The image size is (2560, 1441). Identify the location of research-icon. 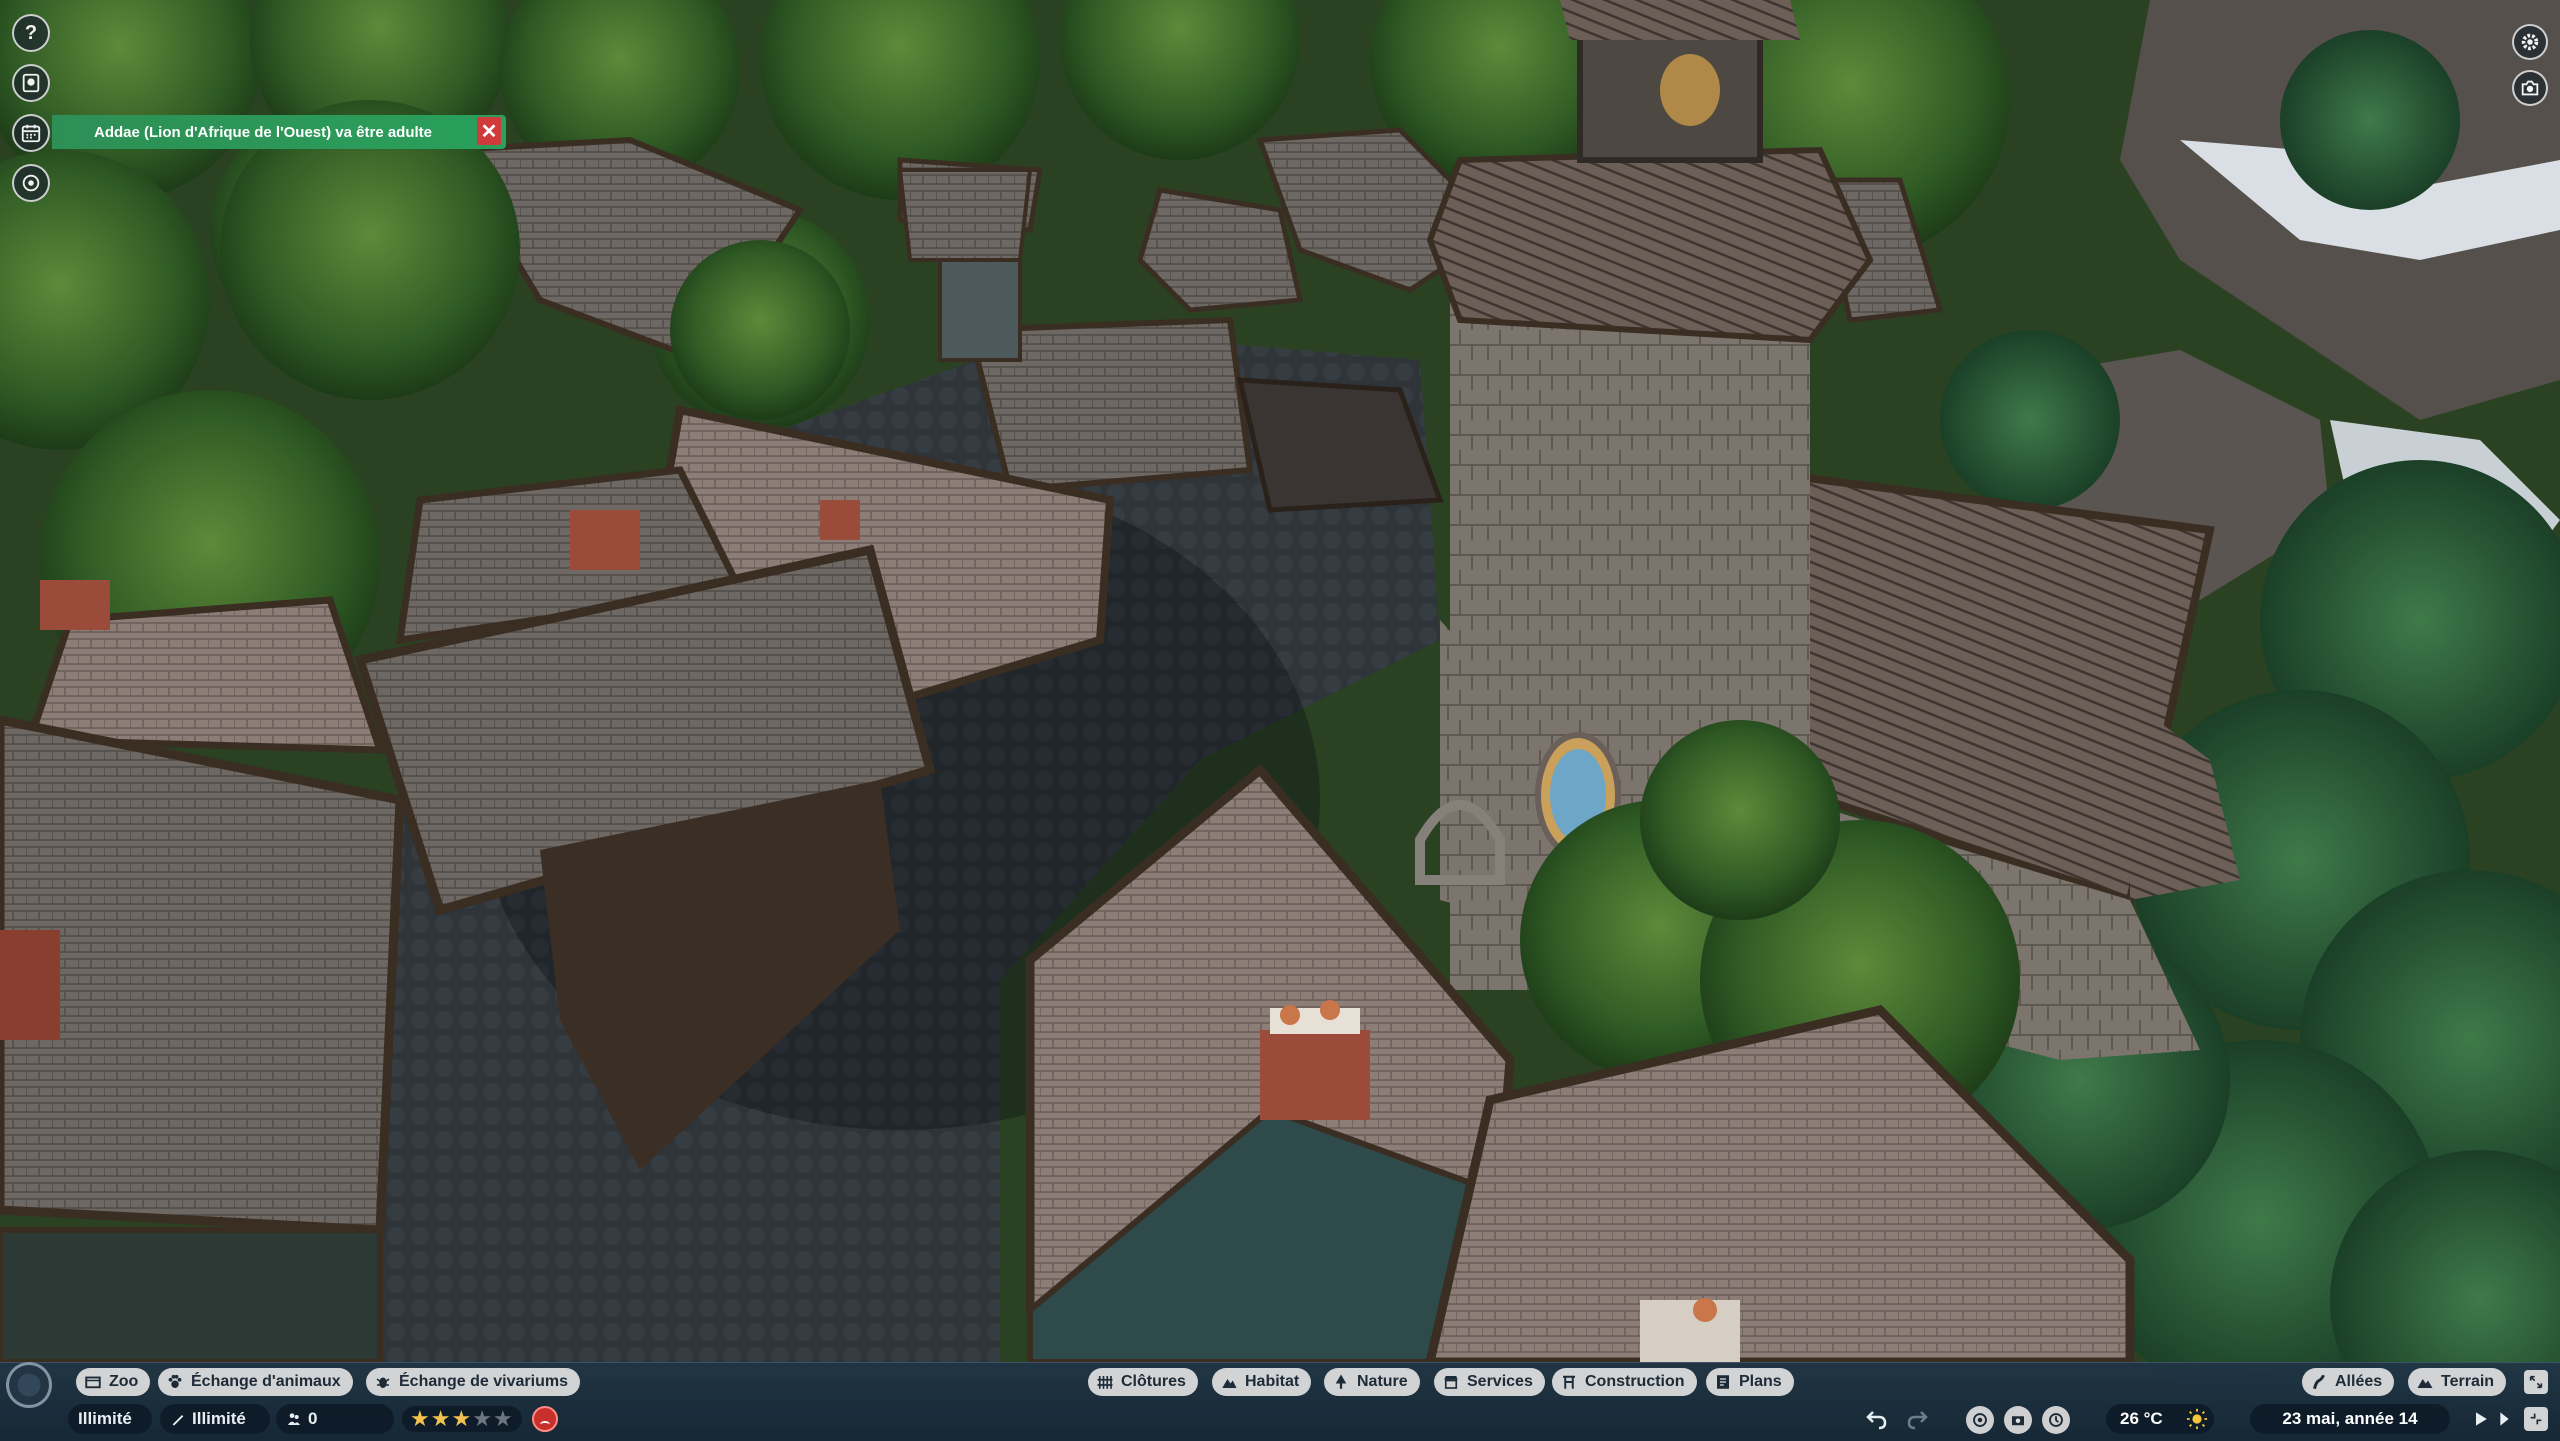
(178, 1420).